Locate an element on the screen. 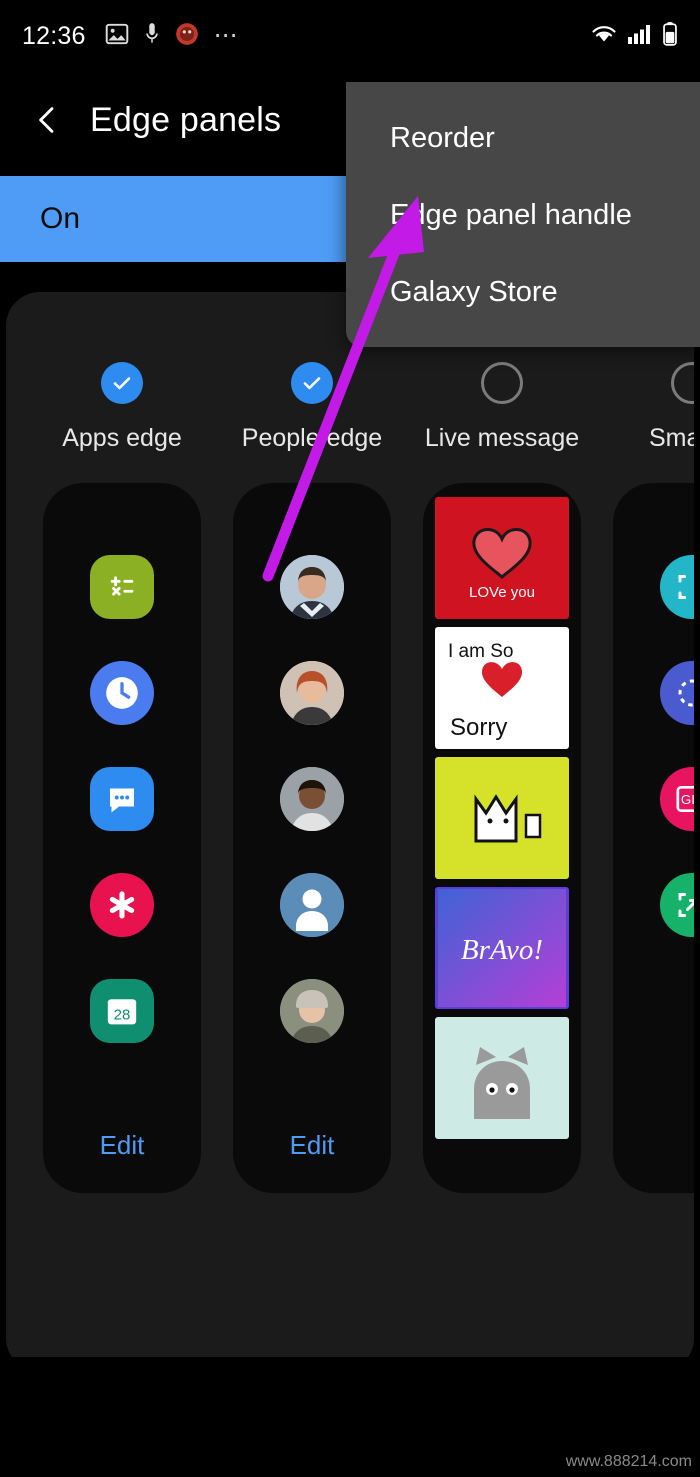 This screenshot has height=1477, width=700. smart-select-checkbox is located at coordinates (682, 383).